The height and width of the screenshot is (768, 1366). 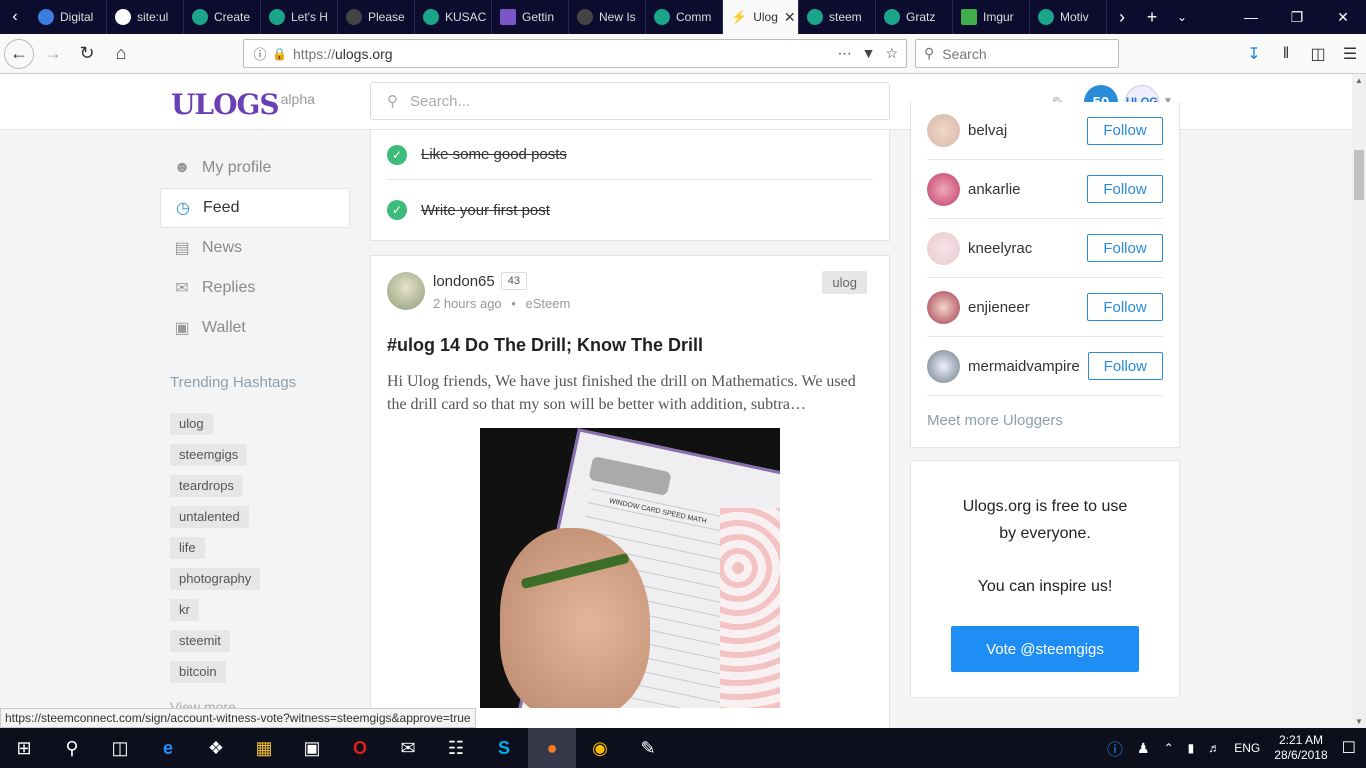 What do you see at coordinates (987, 130) in the screenshot?
I see `user-name: belvaj` at bounding box center [987, 130].